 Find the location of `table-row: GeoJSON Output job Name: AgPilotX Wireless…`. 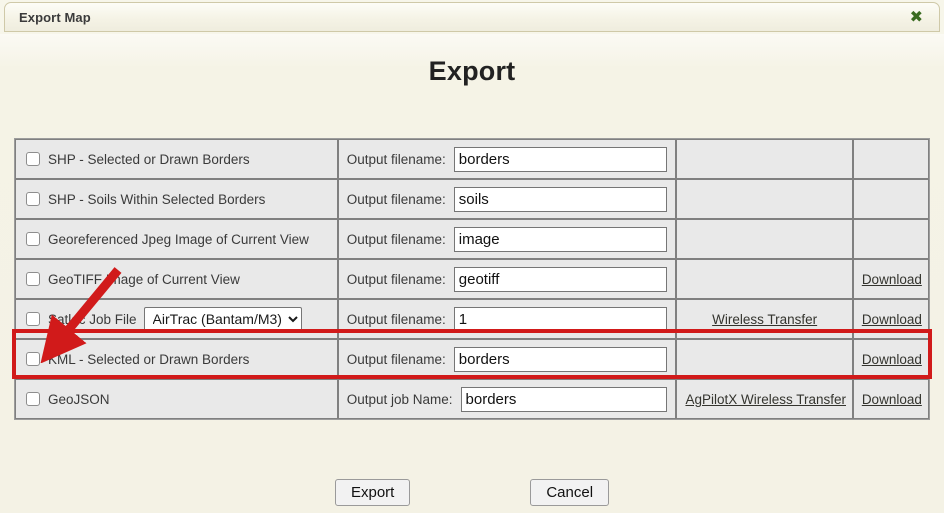

table-row: GeoJSON Output job Name: AgPilotX Wireless… is located at coordinates (472, 399).